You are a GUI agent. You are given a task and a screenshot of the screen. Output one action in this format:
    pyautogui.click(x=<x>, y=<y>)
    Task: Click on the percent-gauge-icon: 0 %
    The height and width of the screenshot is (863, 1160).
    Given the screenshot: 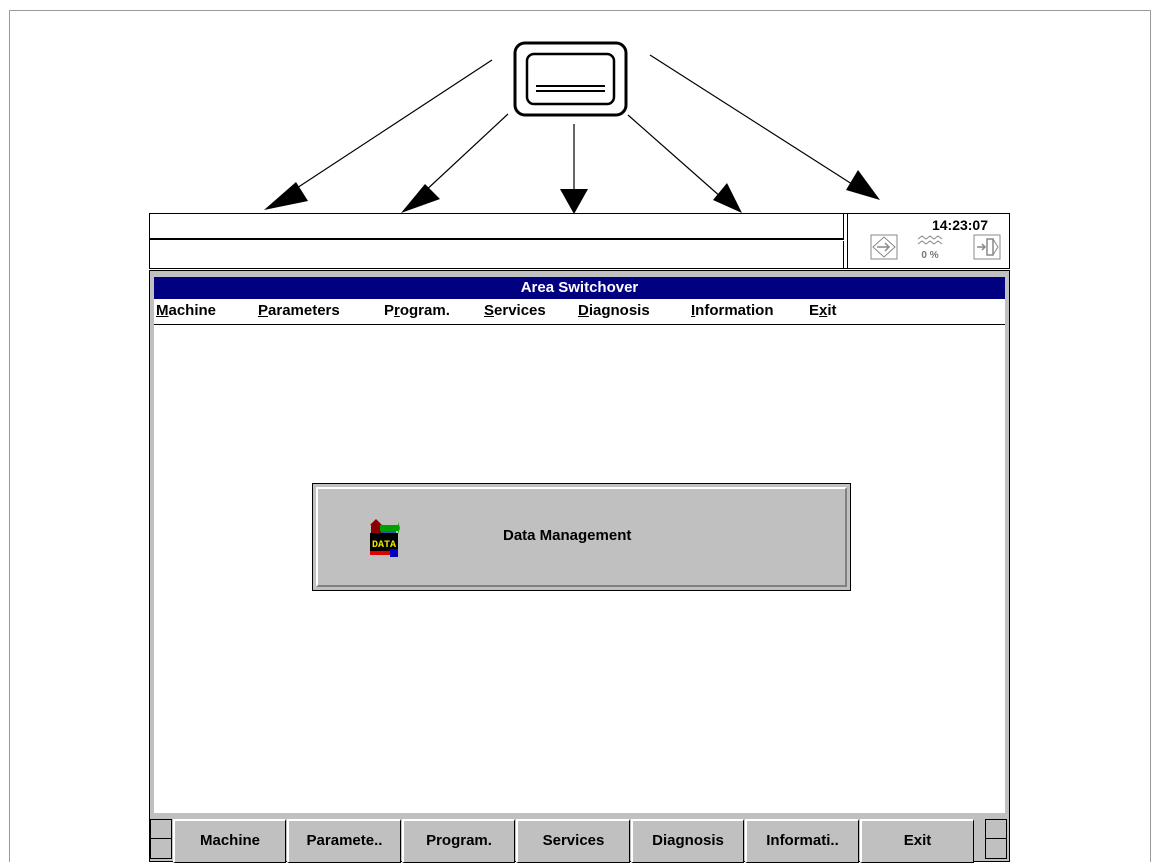 What is the action you would take?
    pyautogui.click(x=930, y=247)
    